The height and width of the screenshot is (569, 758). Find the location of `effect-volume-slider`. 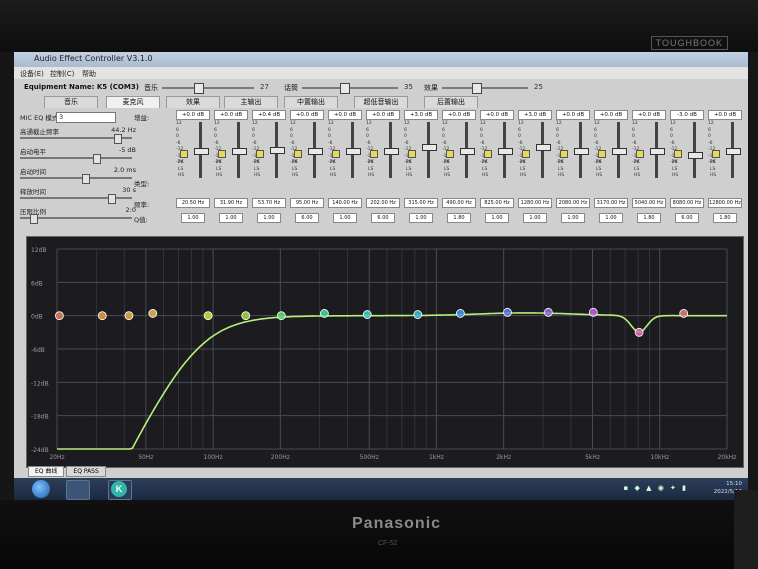

effect-volume-slider is located at coordinates (485, 88).